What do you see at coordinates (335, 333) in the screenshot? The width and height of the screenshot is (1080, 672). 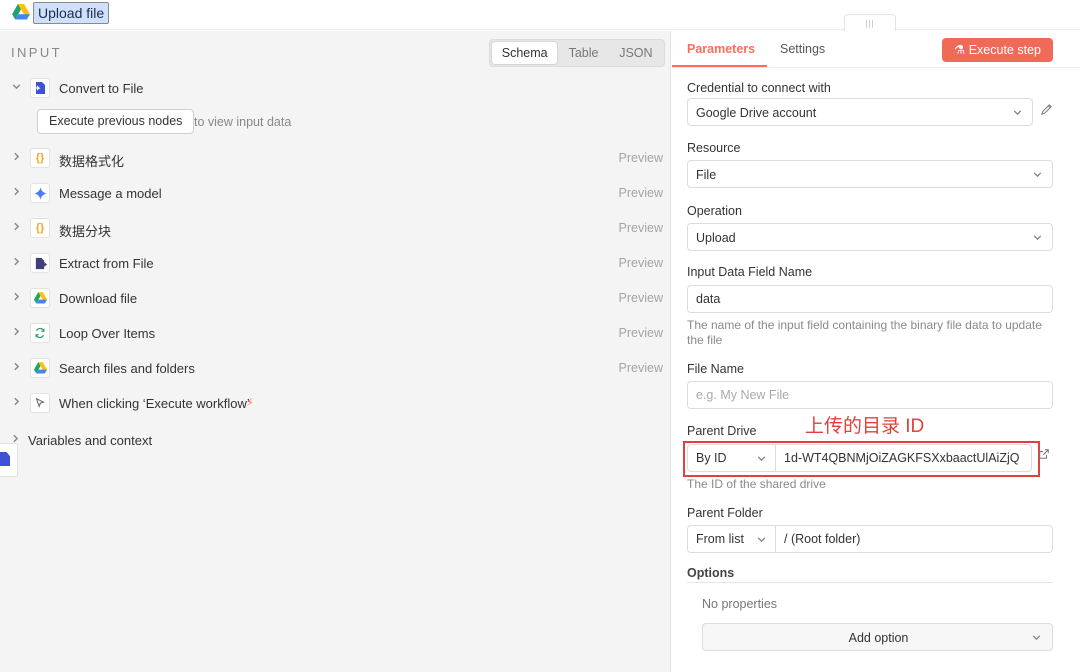 I see `input-node-row: Loop Over Items Preview` at bounding box center [335, 333].